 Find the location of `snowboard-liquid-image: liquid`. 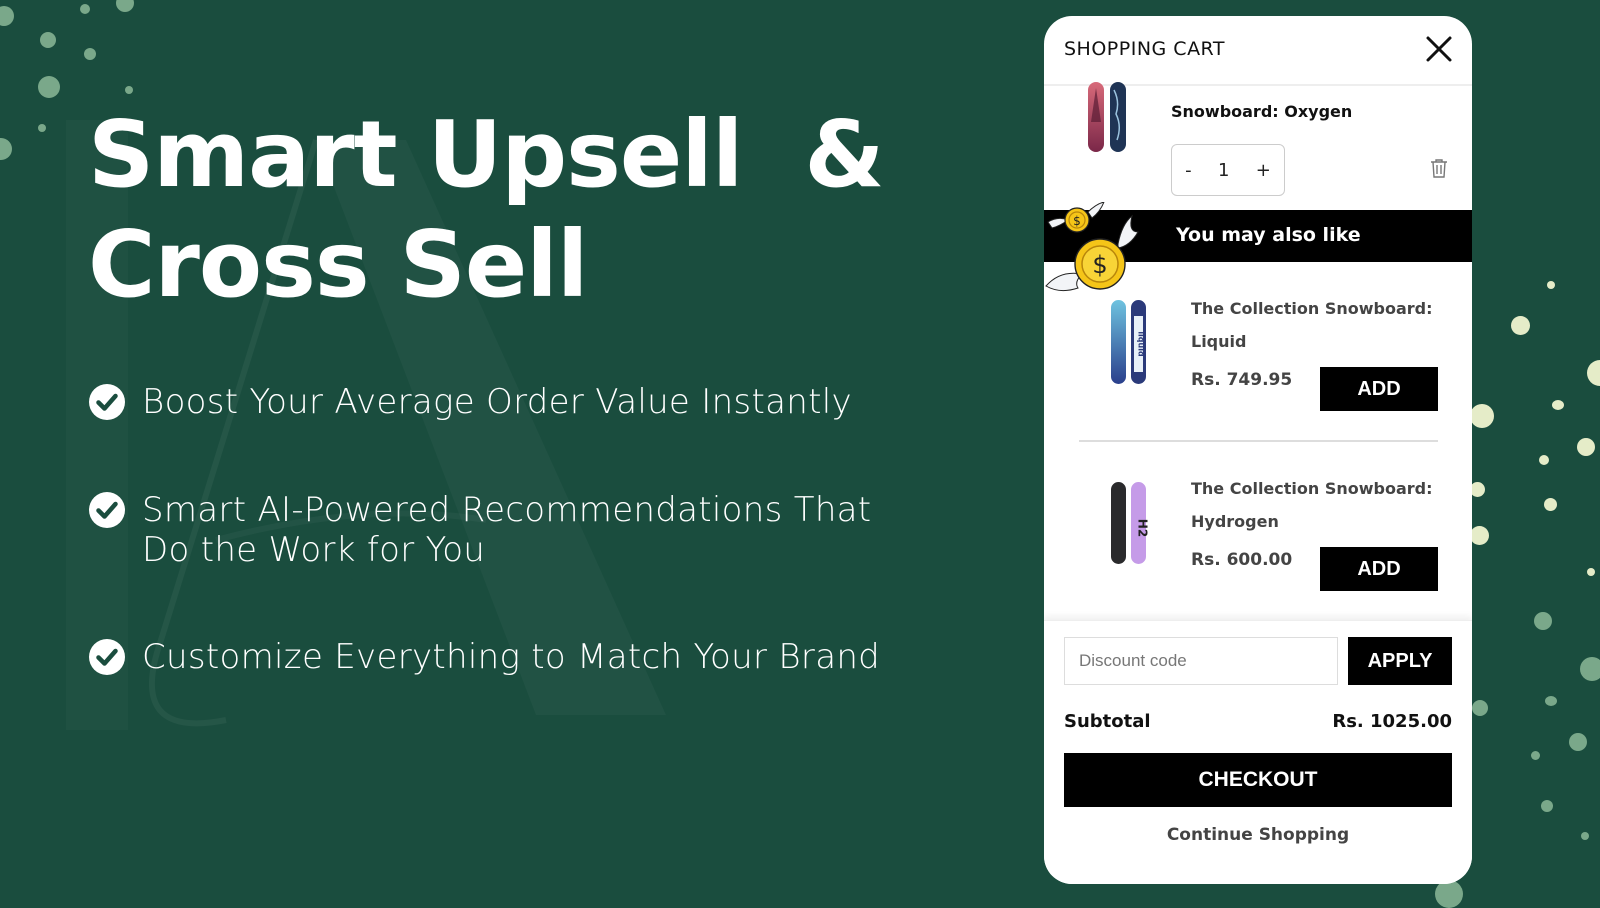

snowboard-liquid-image: liquid is located at coordinates (1128, 342).